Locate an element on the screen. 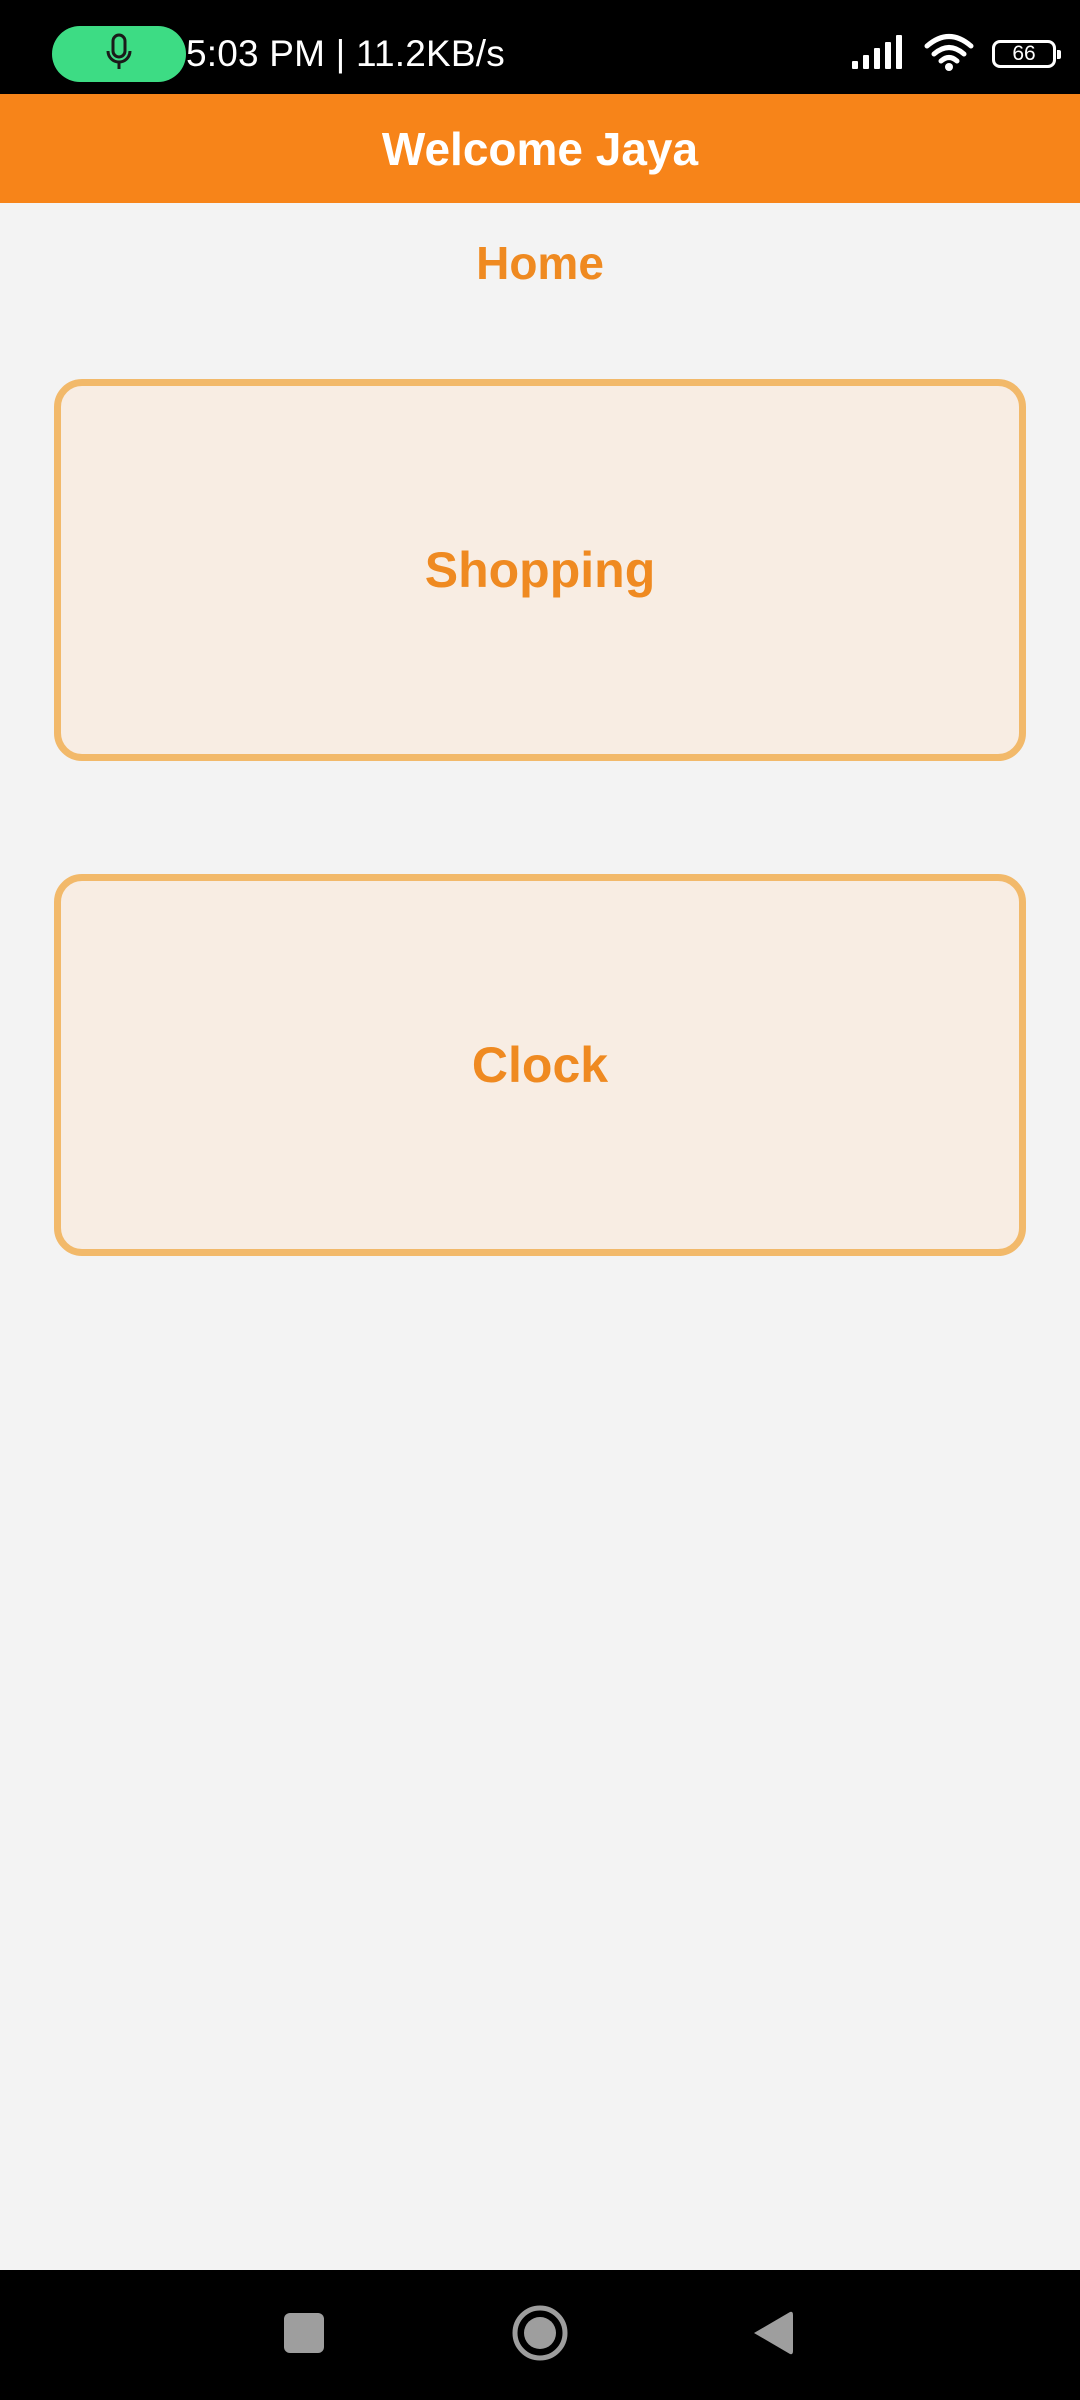 The height and width of the screenshot is (2400, 1080). back-icon is located at coordinates (773, 2335).